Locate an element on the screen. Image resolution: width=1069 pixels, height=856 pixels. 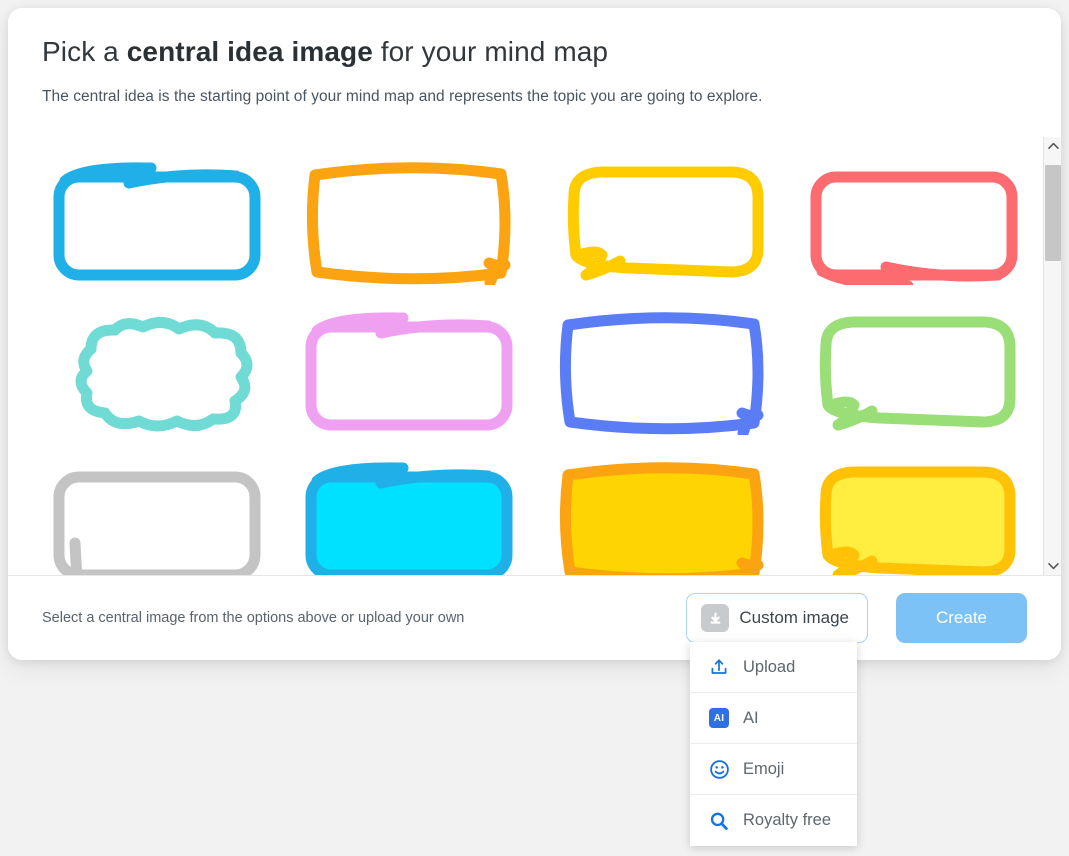
shape-option-rounded-rect-filled is located at coordinates (412, 510).